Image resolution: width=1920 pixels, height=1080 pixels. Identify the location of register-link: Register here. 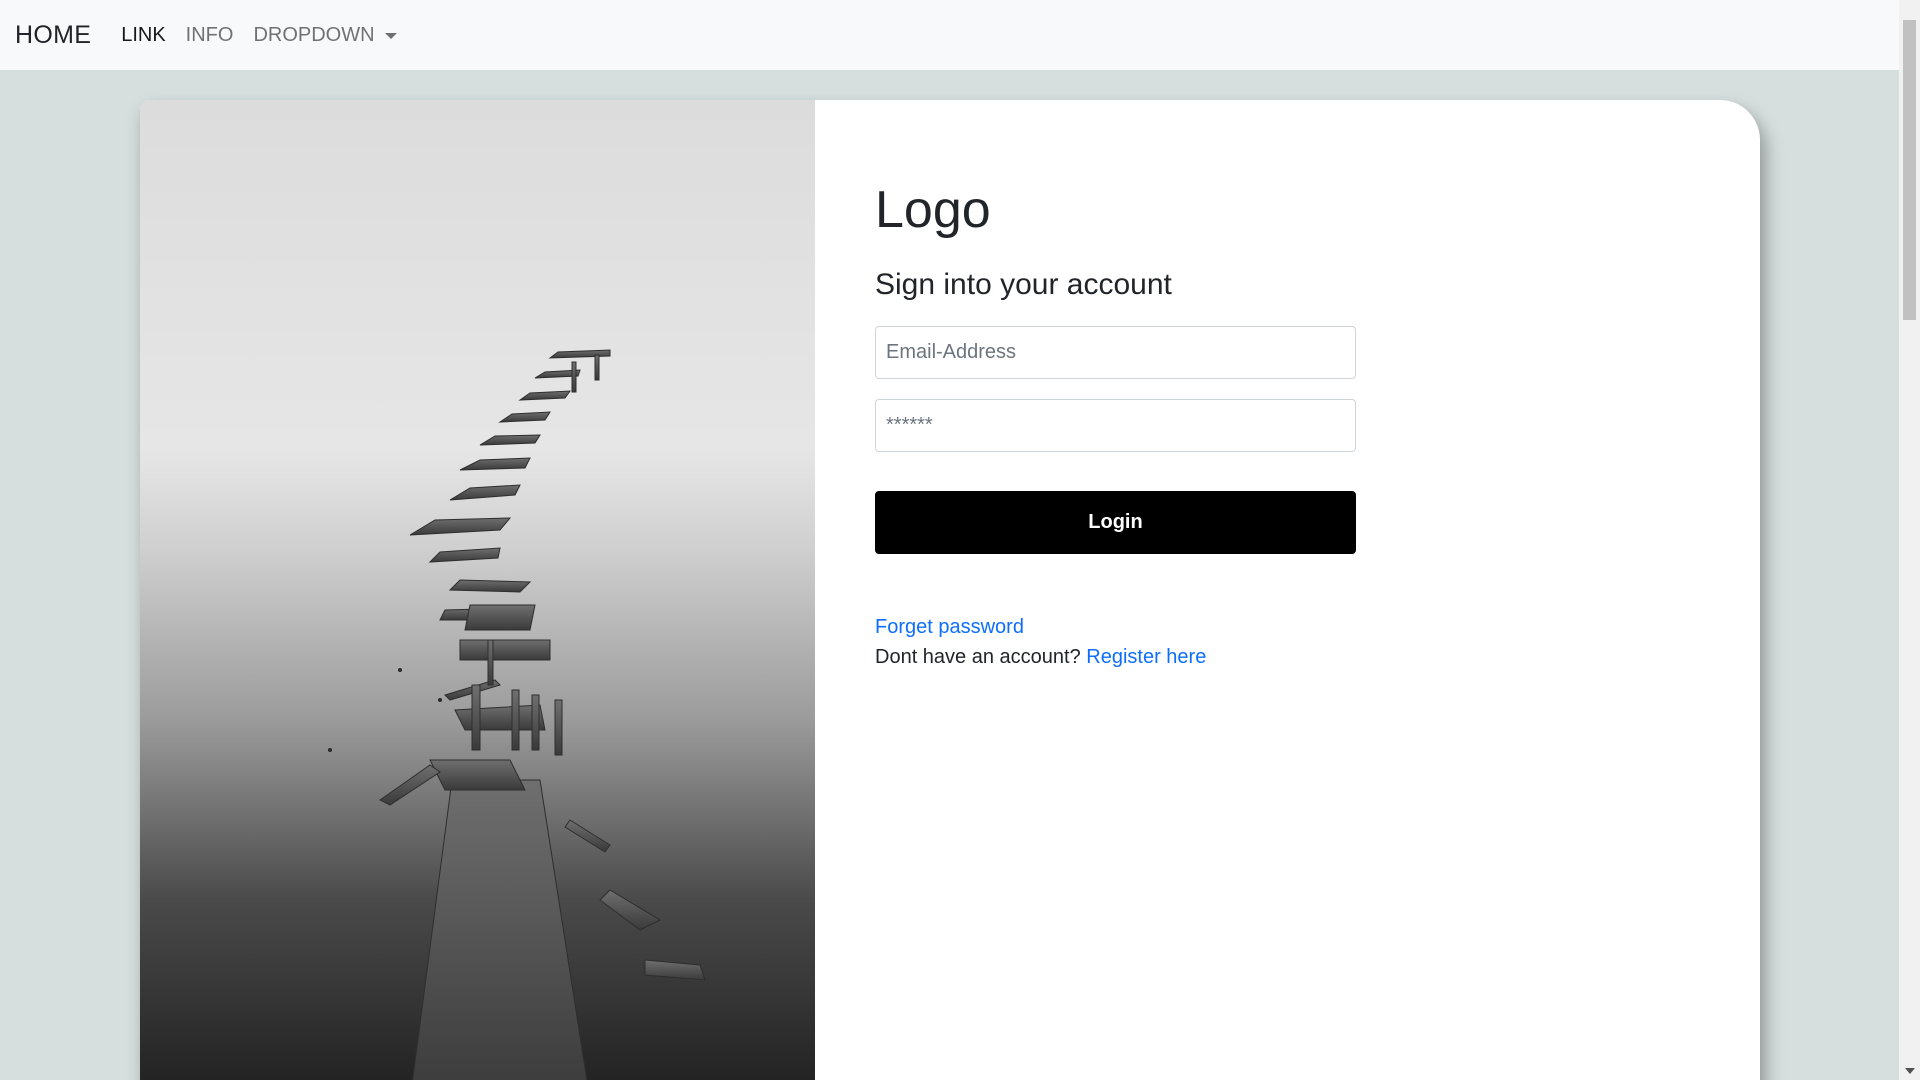
(1146, 657).